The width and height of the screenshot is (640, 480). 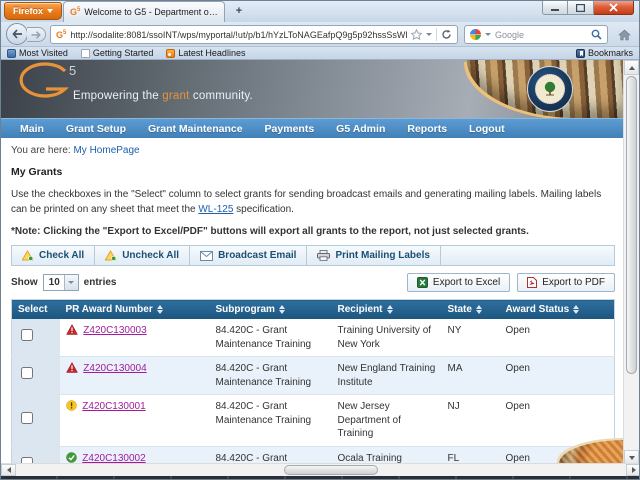 I want to click on chevron-down-icon, so click(x=50, y=11).